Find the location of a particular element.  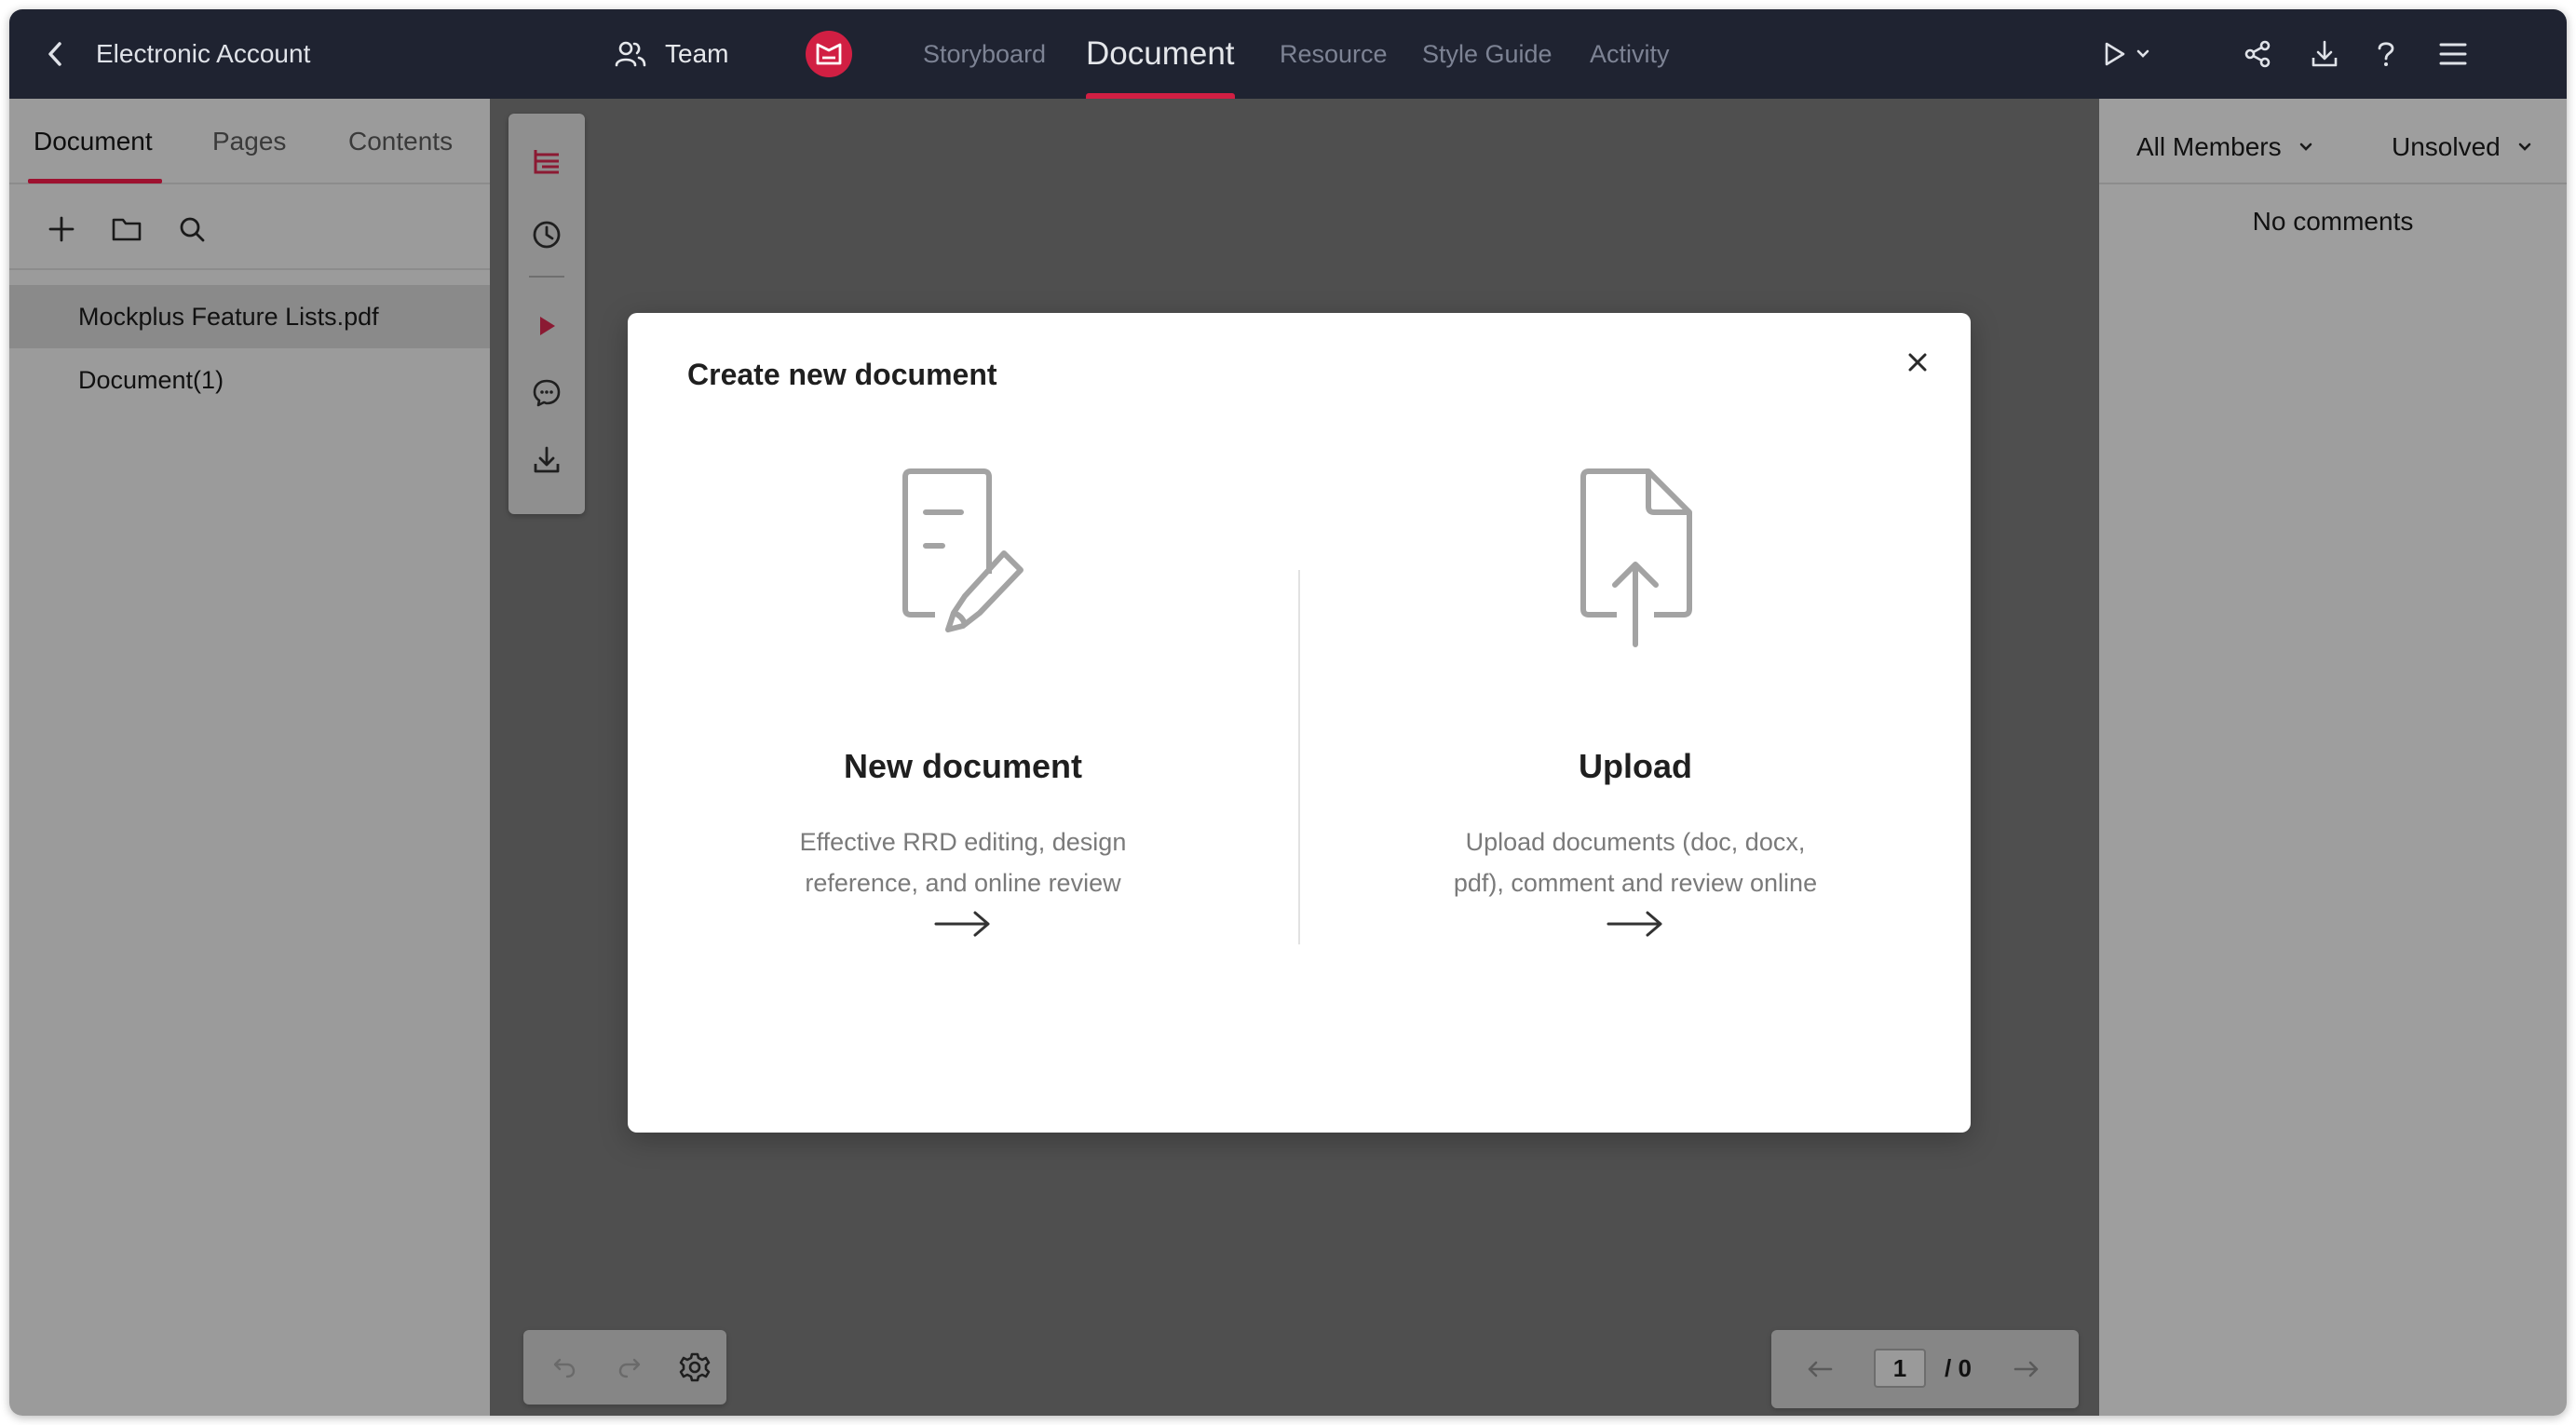

redo-button is located at coordinates (629, 1367).